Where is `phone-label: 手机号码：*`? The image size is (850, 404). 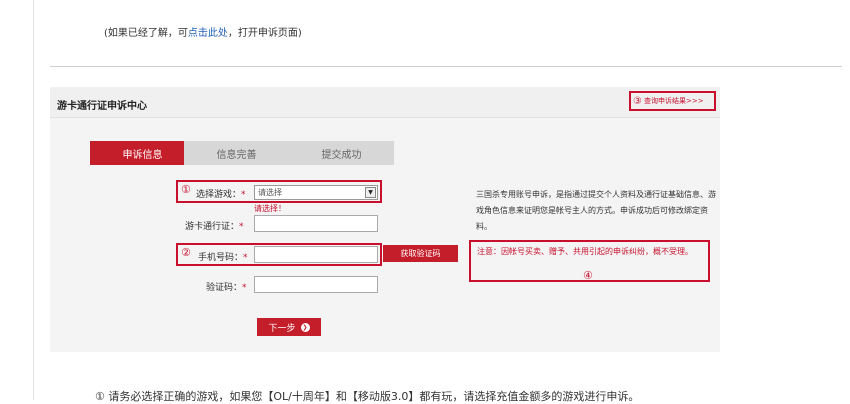
phone-label: 手机号码：* is located at coordinates (223, 258).